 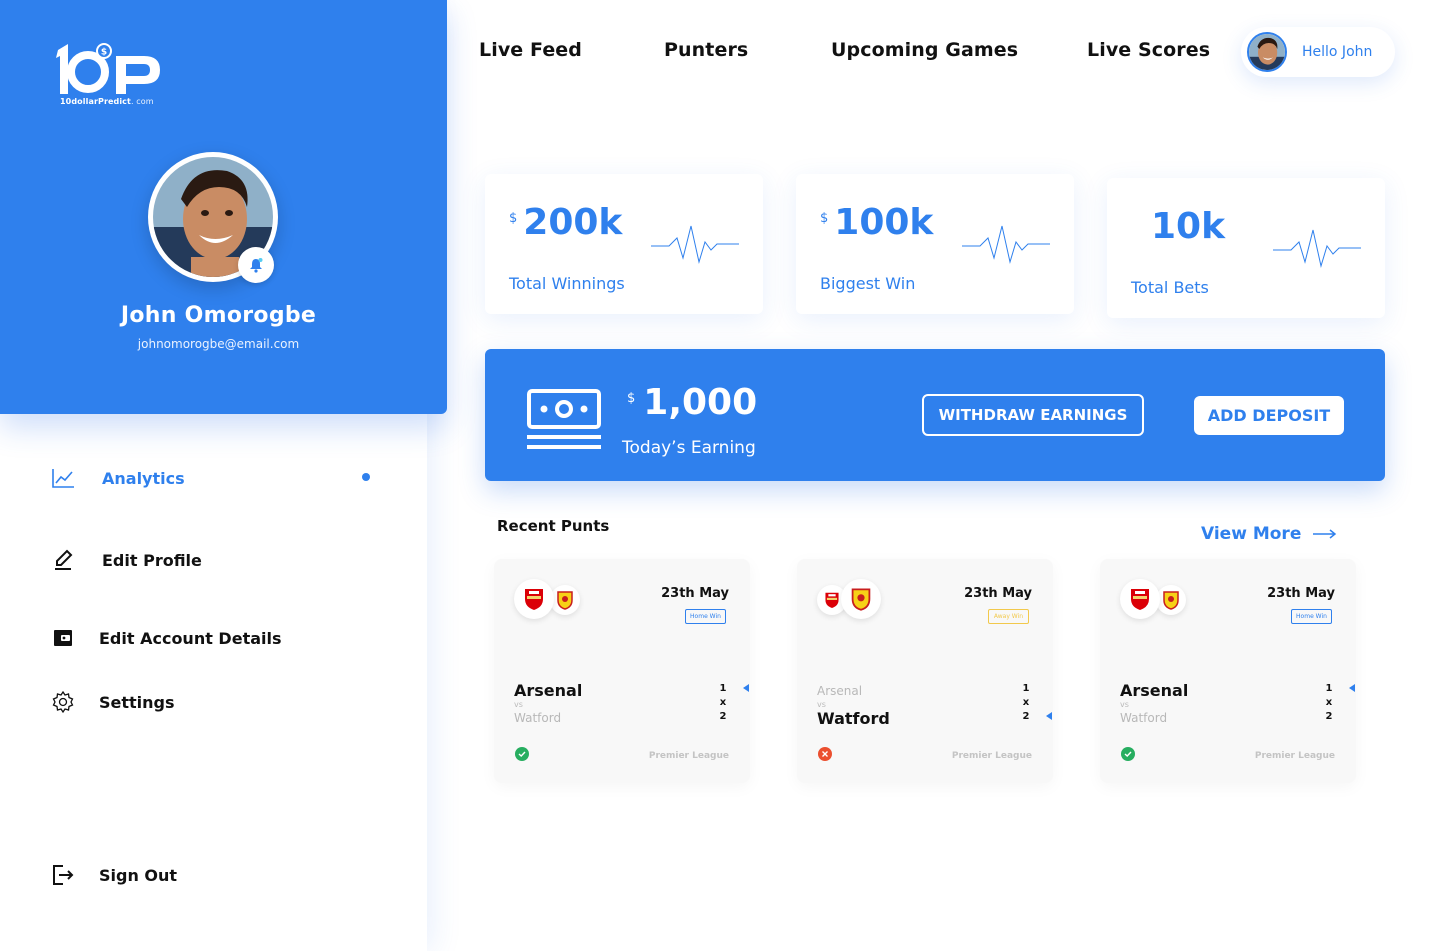 I want to click on stat-label: Biggest Win, so click(x=868, y=283).